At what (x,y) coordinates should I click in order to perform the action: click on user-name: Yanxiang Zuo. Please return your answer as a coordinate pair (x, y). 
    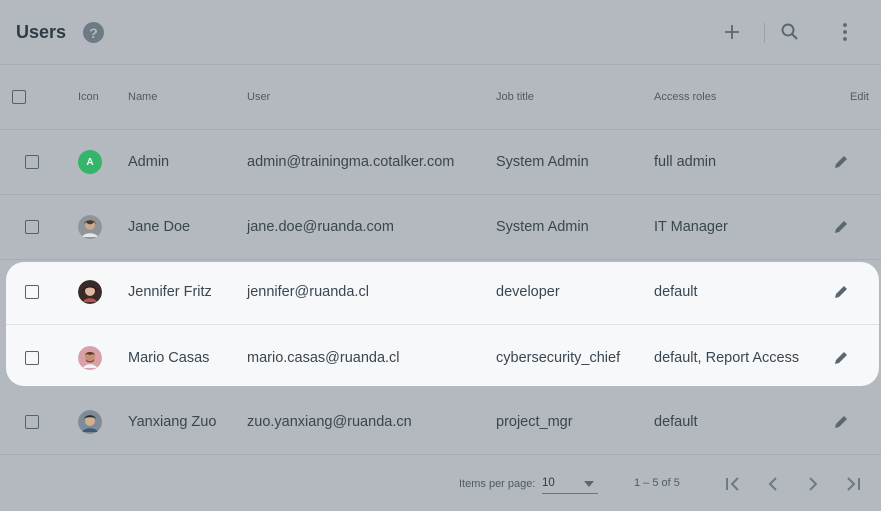
    Looking at the image, I should click on (172, 422).